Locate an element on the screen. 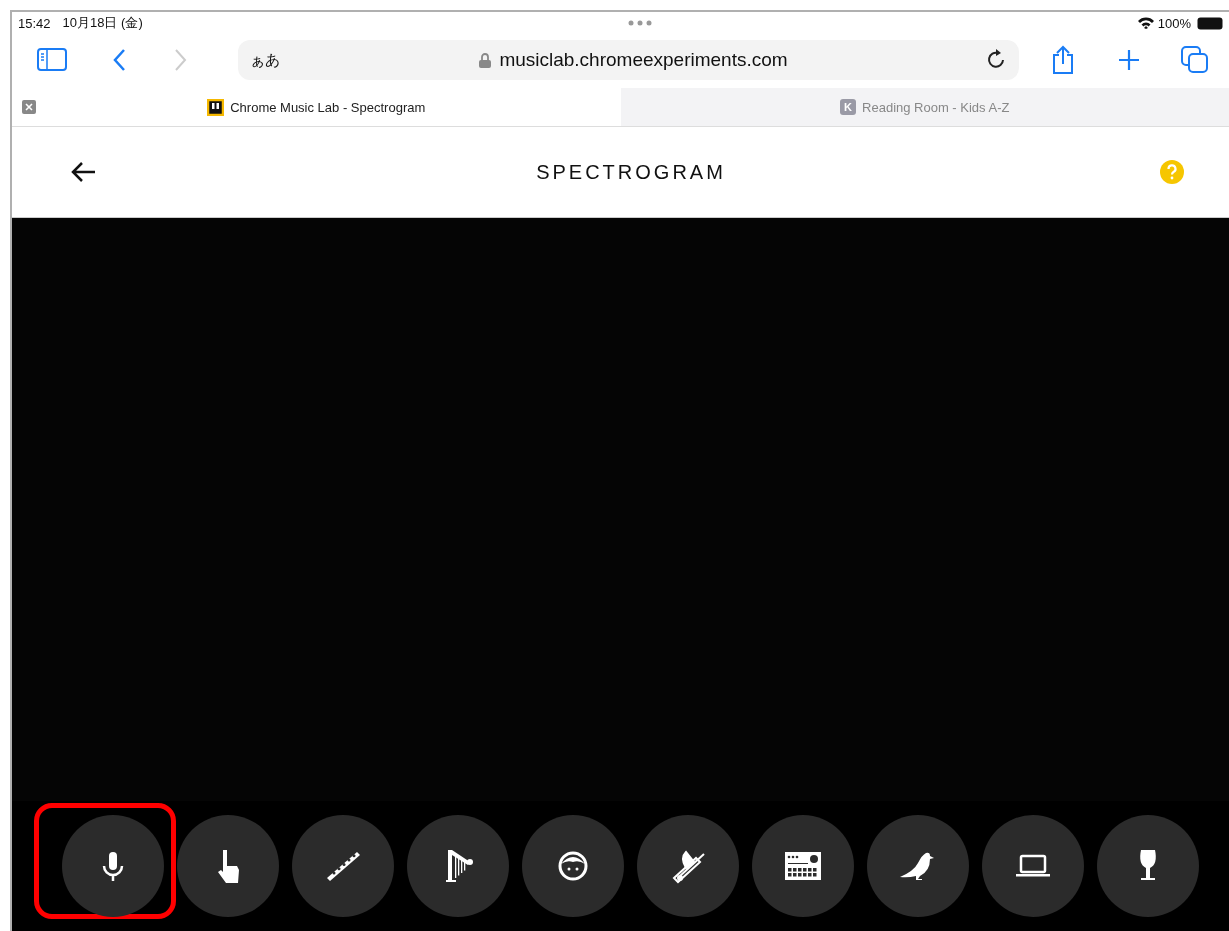 This screenshot has height=931, width=1229. reload-icon is located at coordinates (997, 60).